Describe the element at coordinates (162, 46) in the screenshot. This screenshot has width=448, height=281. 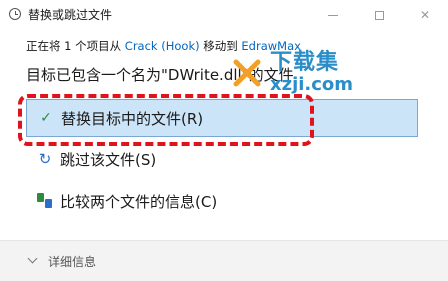
I see `source-folder-link: Crack (Hook)` at that location.